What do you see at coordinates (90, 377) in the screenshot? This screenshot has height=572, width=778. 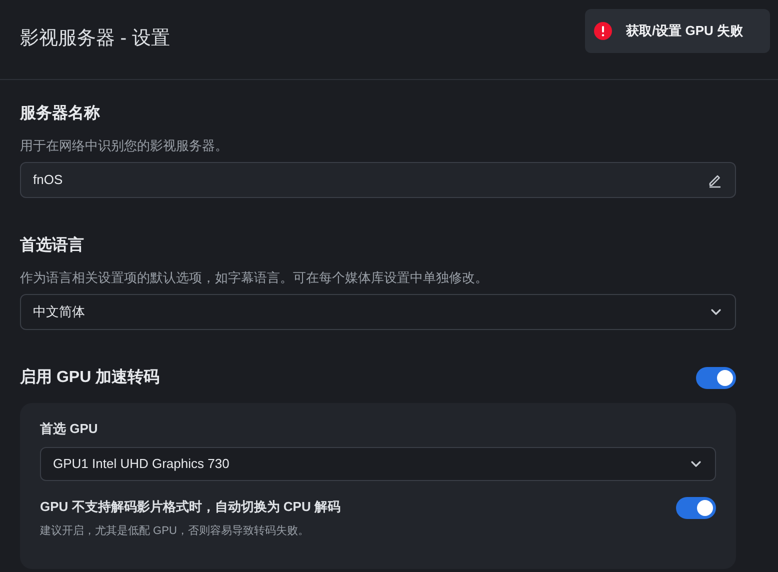 I see `section-heading: 启用 GPU 加速转码` at bounding box center [90, 377].